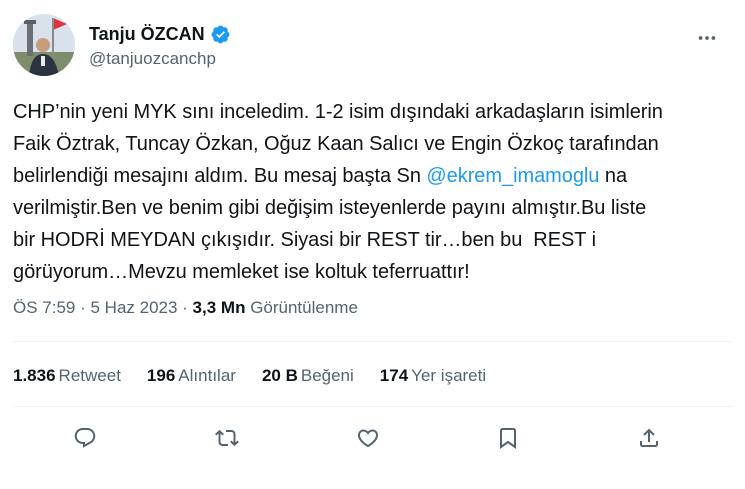 The height and width of the screenshot is (489, 745). Describe the element at coordinates (373, 46) in the screenshot. I see `tweet-header: Tanju ÖZCAN @tanjuozcanchp` at that location.